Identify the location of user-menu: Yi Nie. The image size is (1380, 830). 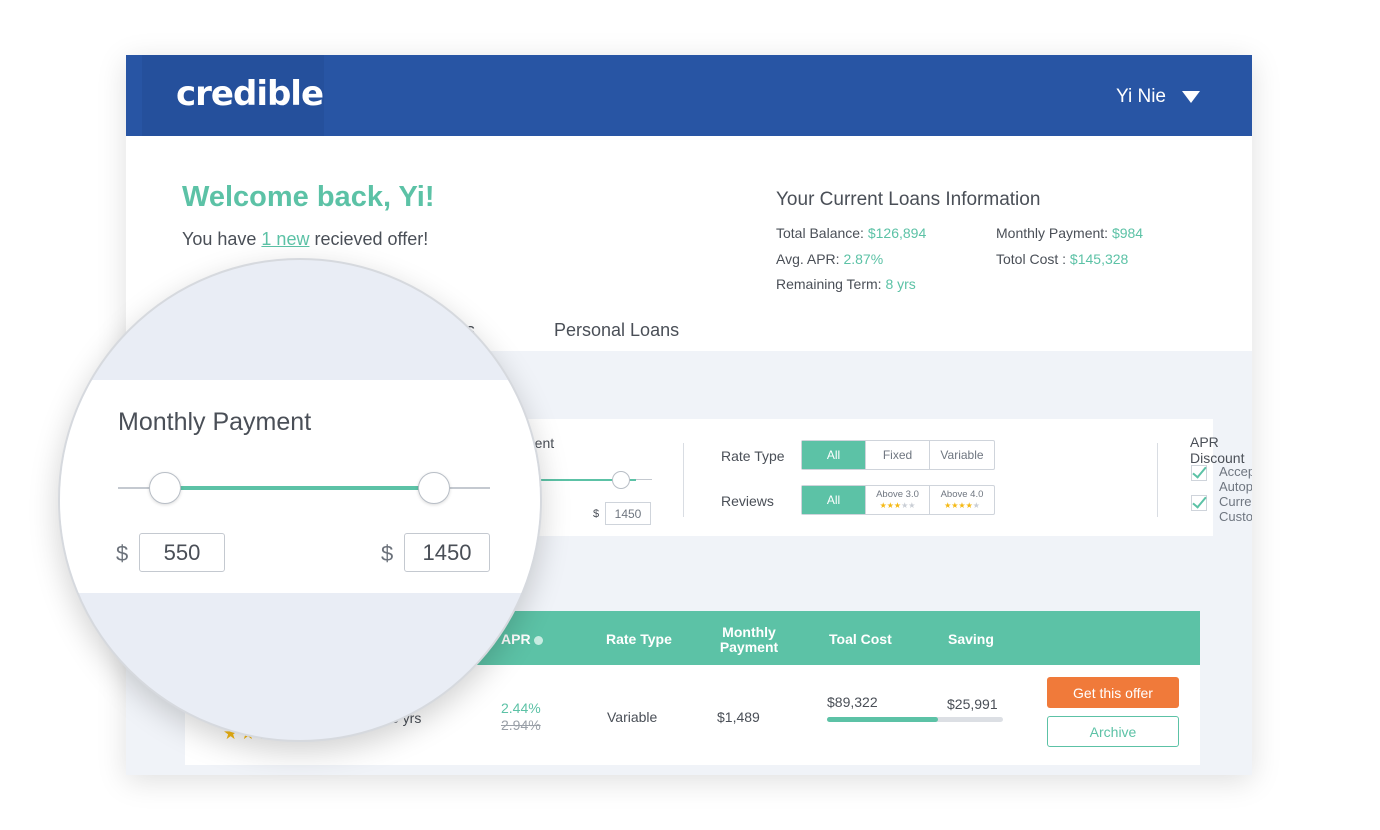
(1158, 97).